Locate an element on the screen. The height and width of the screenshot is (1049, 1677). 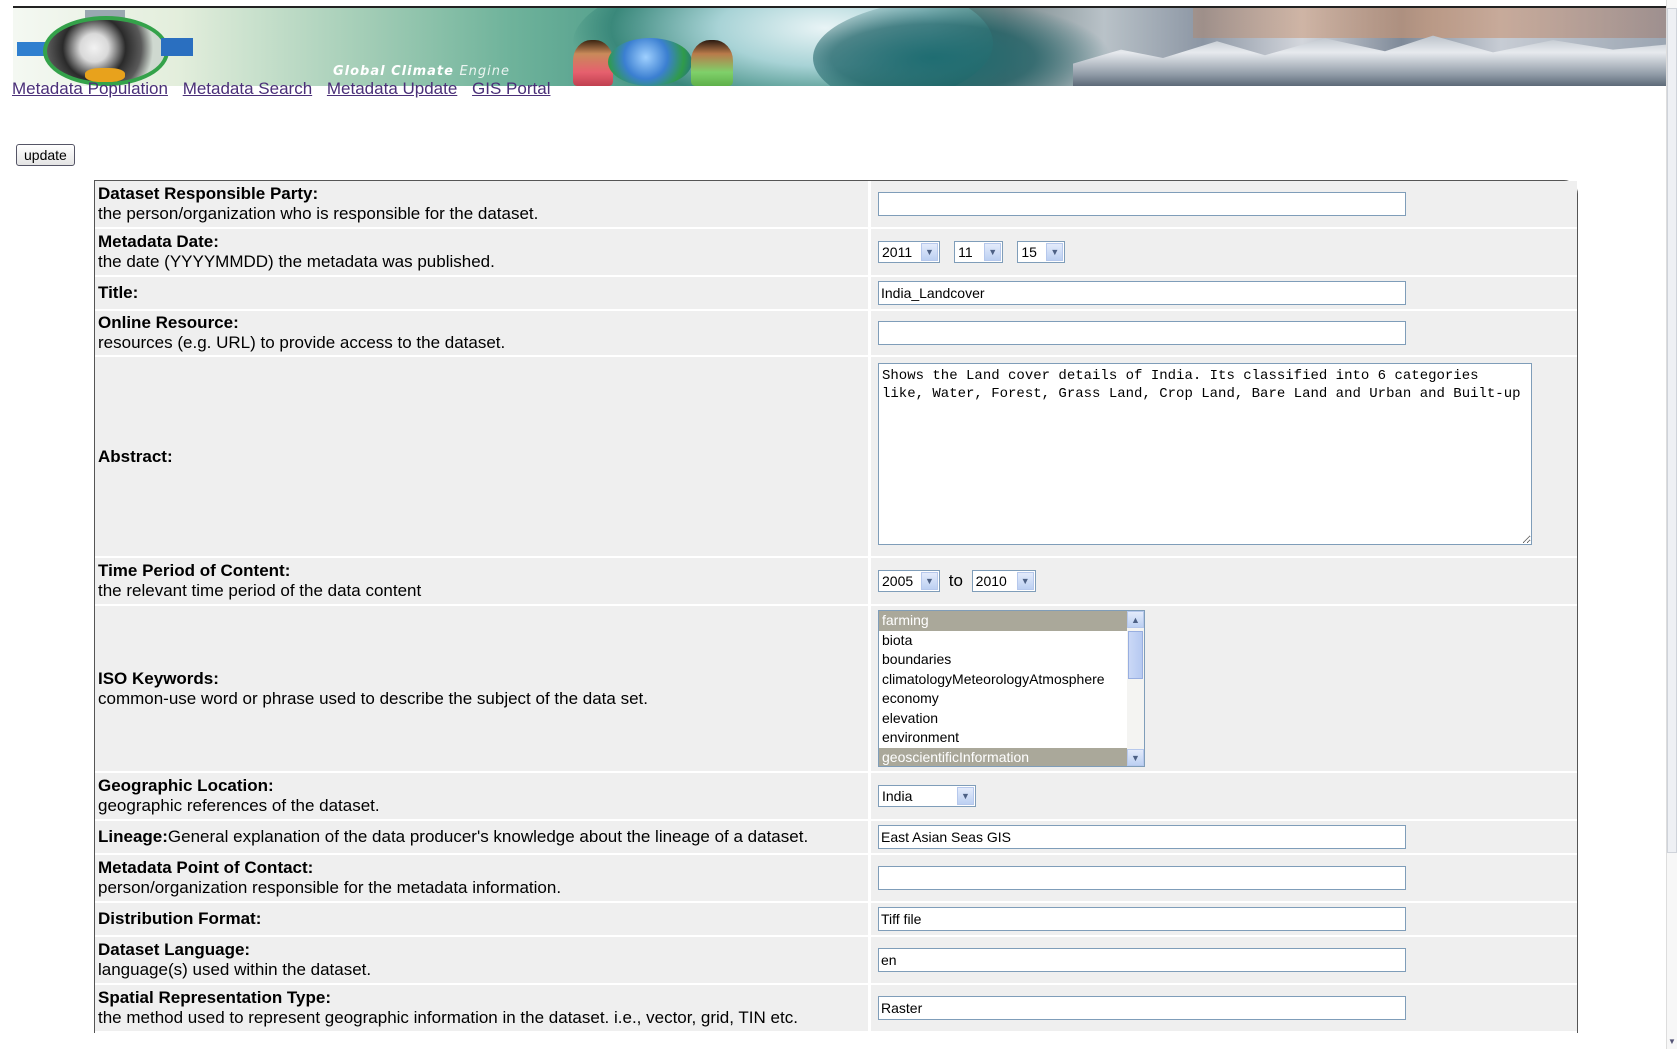
list-item: elevation is located at coordinates (1011, 719).